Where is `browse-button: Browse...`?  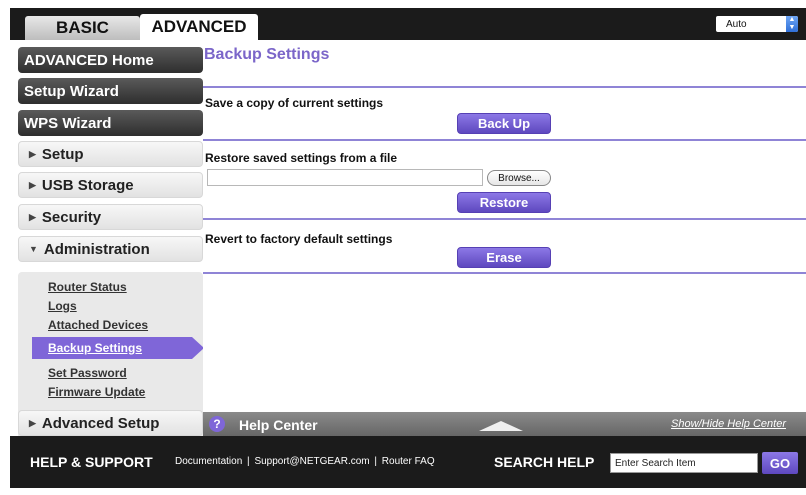 browse-button: Browse... is located at coordinates (519, 178).